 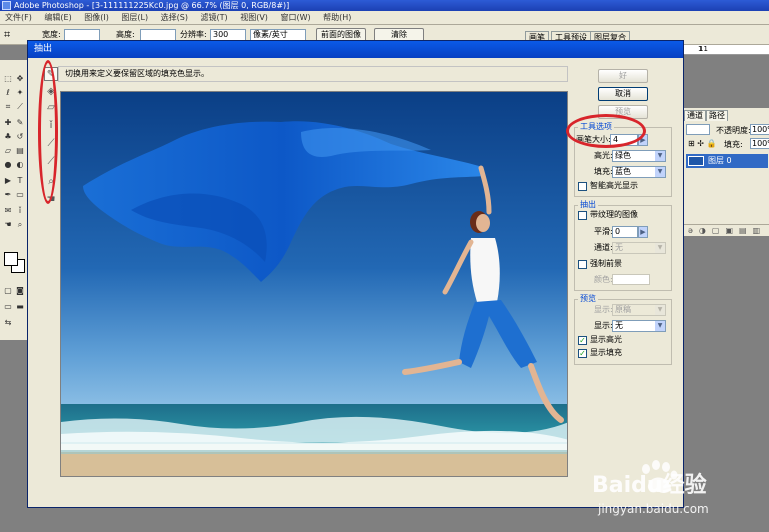 What do you see at coordinates (20, 79) in the screenshot?
I see `move-tool-icon: ✥` at bounding box center [20, 79].